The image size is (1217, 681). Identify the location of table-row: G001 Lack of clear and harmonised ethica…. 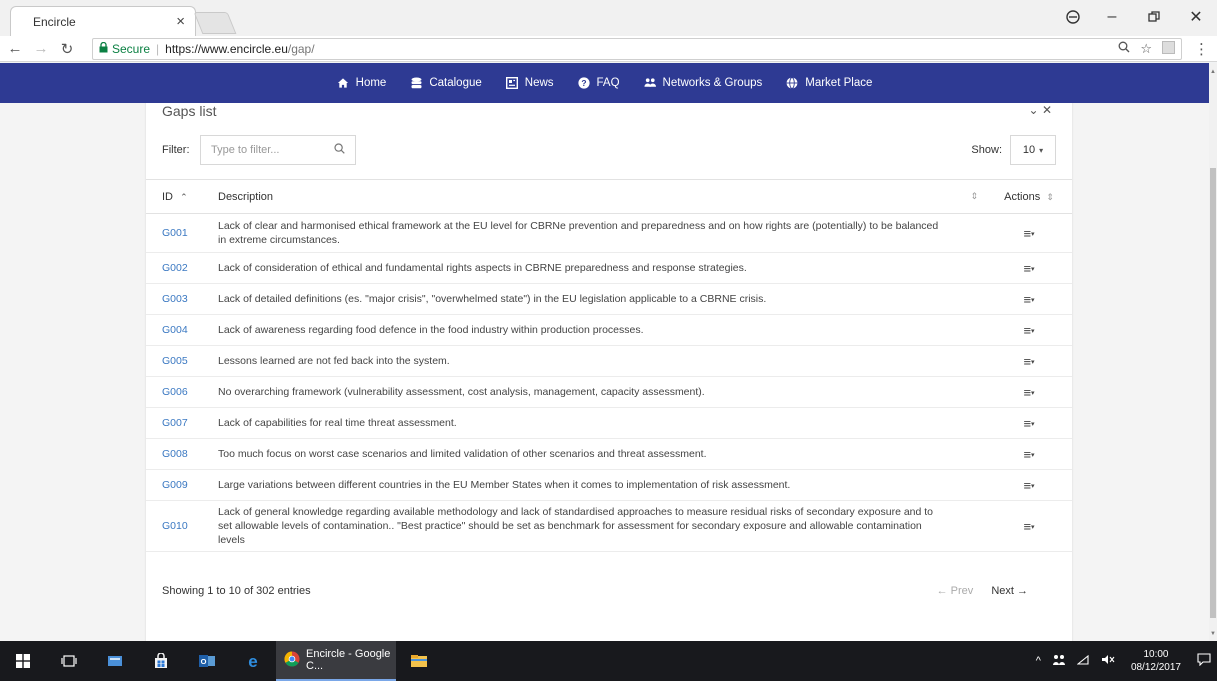
(609, 233).